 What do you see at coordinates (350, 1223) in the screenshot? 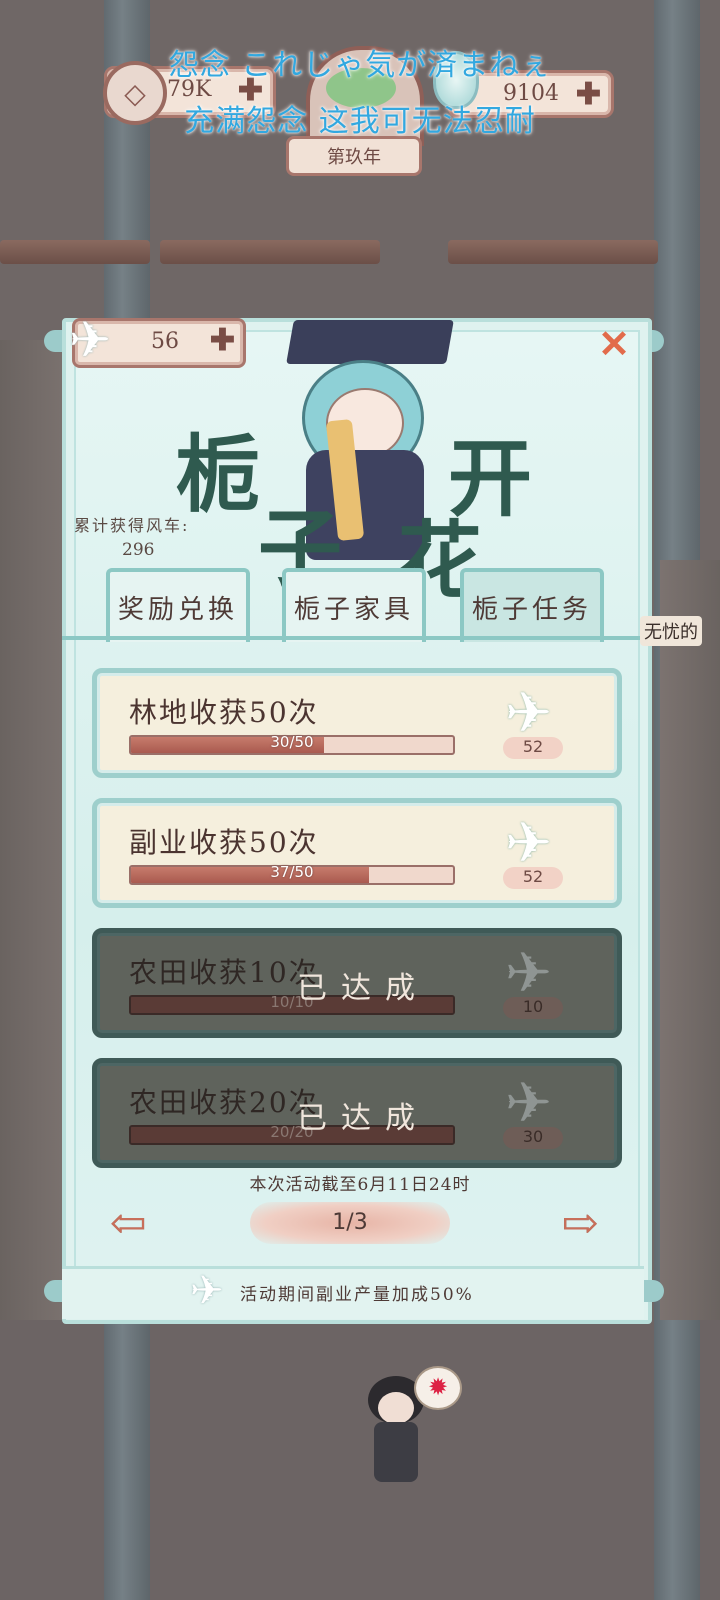
I see `page-indicator: 1/3` at bounding box center [350, 1223].